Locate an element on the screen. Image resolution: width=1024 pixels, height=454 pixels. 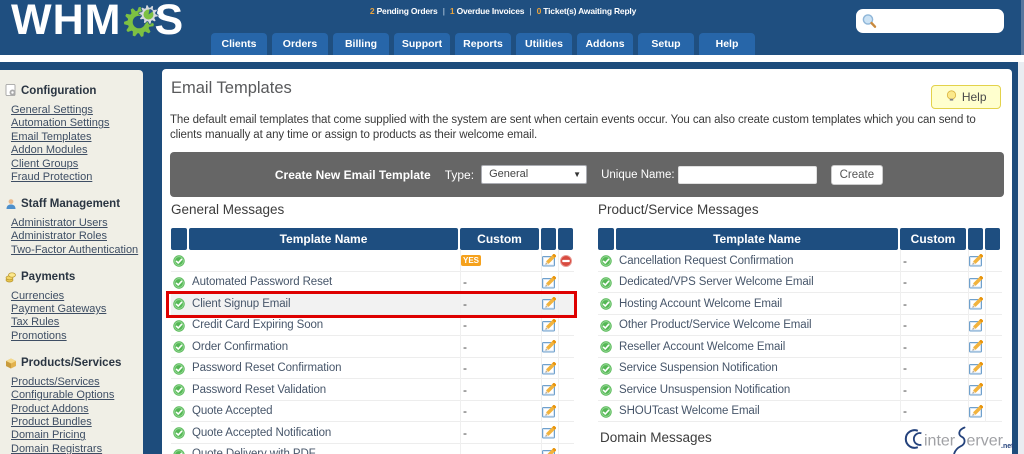
svg-text: inter is located at coordinates (940, 441).